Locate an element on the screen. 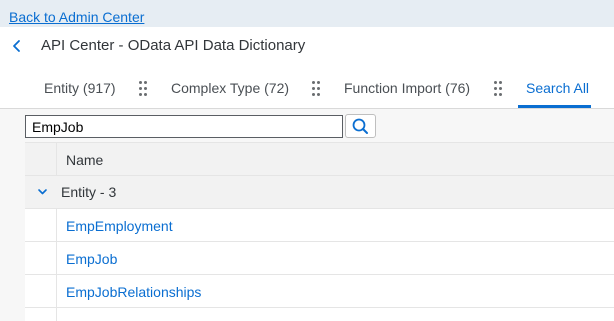 The height and width of the screenshot is (321, 614). chevron-down-icon is located at coordinates (42, 192).